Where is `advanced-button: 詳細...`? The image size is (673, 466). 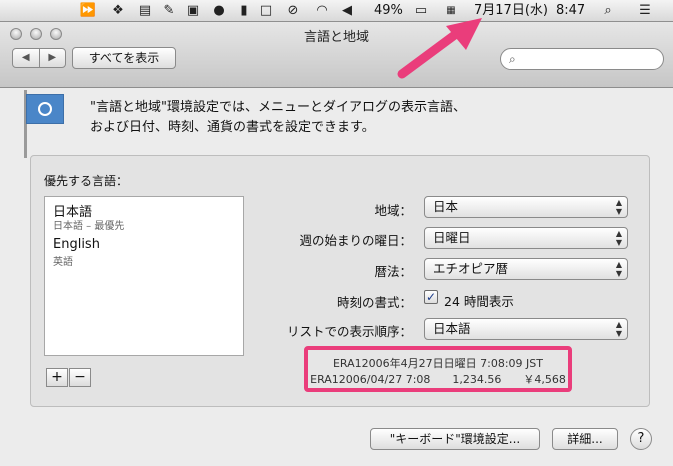 advanced-button: 詳細... is located at coordinates (585, 439).